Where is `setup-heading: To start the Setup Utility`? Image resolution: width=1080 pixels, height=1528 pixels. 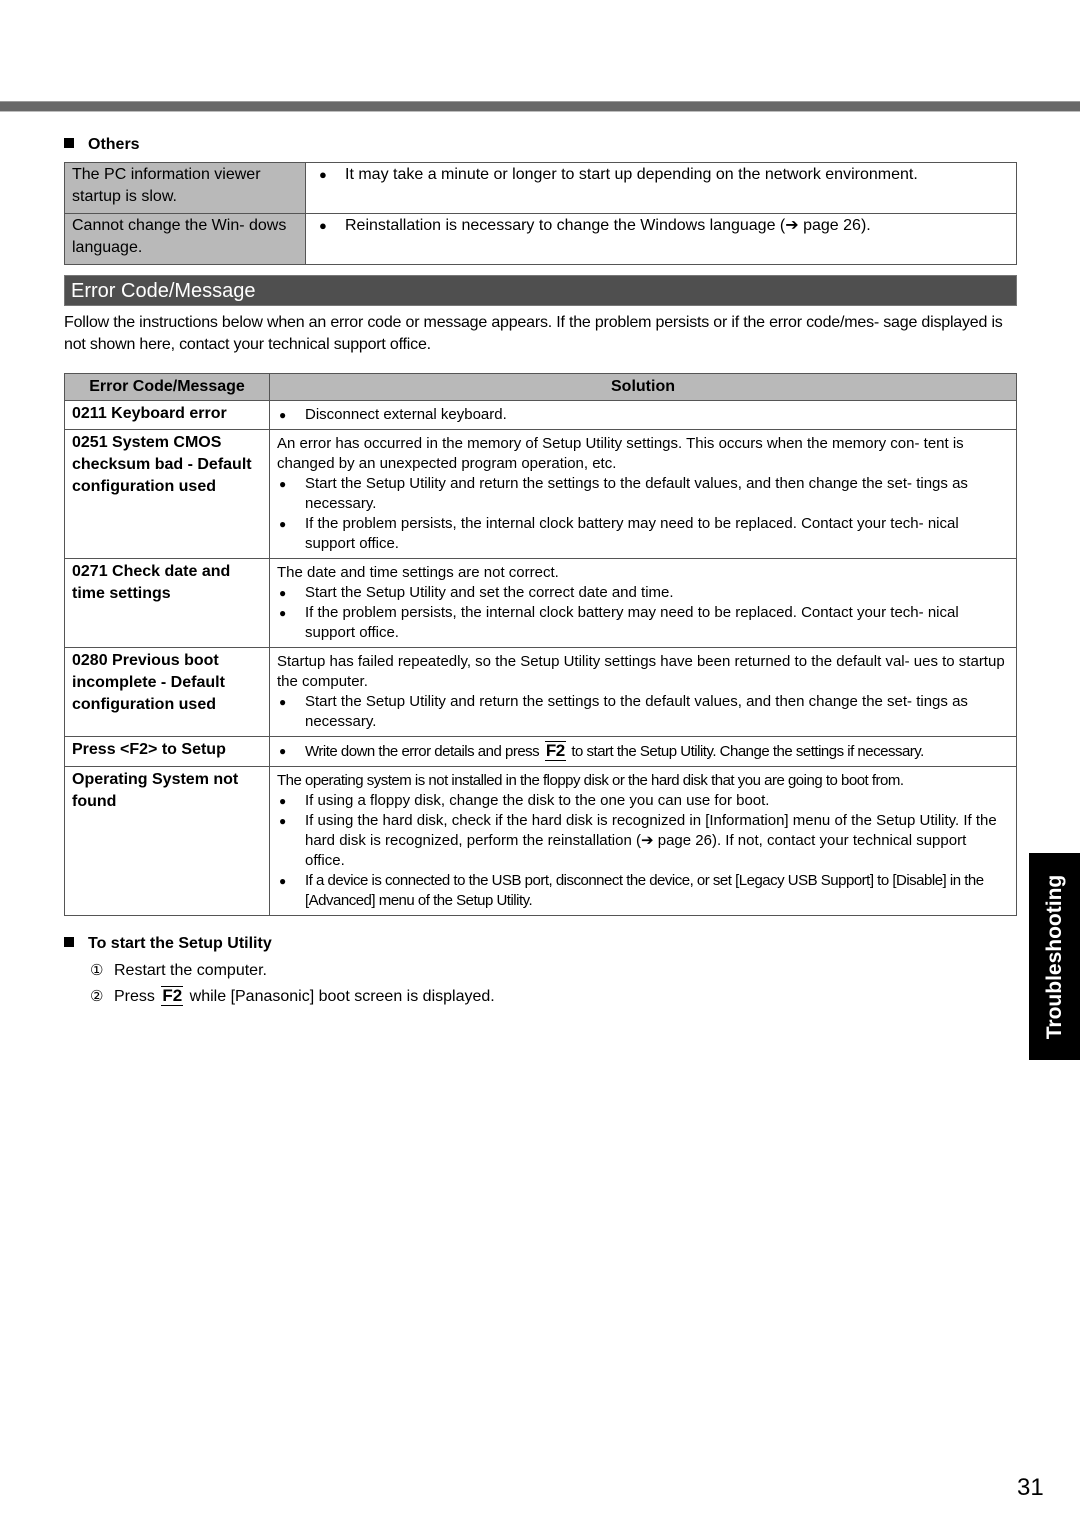
setup-heading: To start the Setup Utility is located at coordinates (168, 944).